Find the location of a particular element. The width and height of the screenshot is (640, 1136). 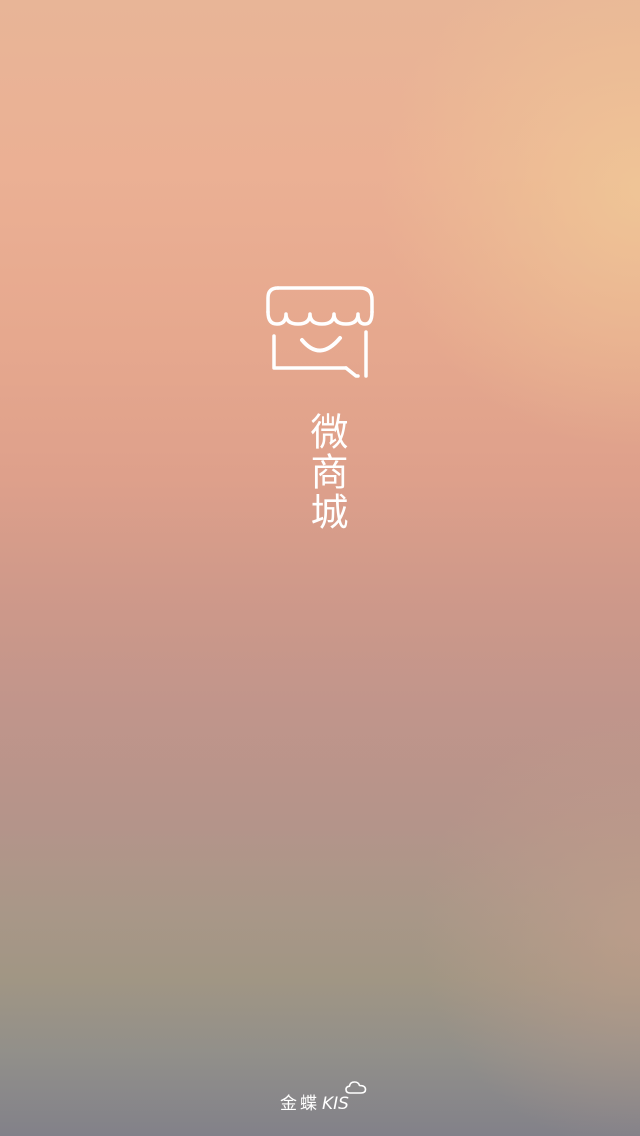

storefront-smile-icon is located at coordinates (320, 330).